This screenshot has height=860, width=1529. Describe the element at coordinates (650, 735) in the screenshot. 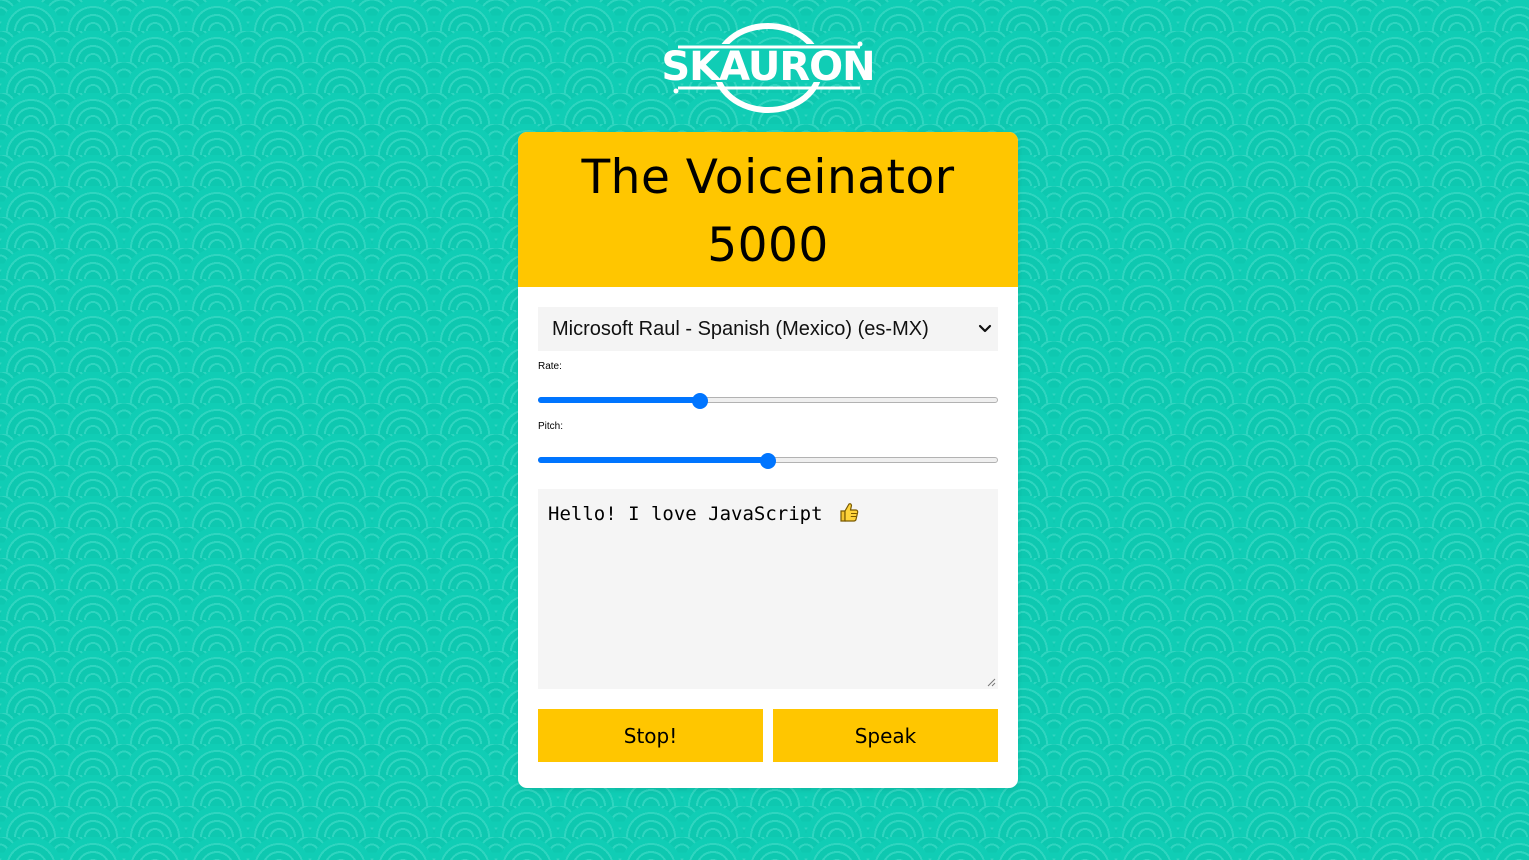

I see `stop-button: Stop!` at that location.